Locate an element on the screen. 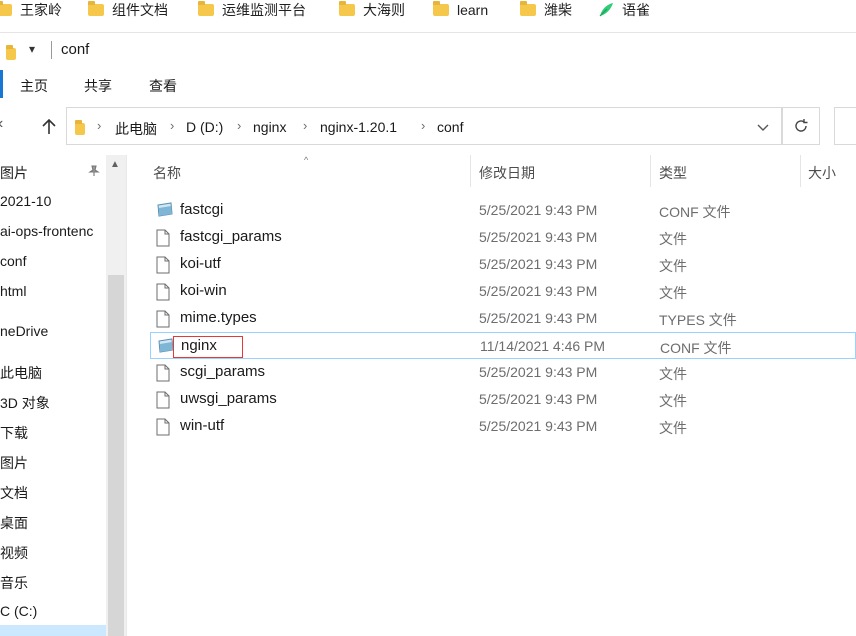 This screenshot has height=636, width=856. file-name: koi-utf is located at coordinates (200, 263).